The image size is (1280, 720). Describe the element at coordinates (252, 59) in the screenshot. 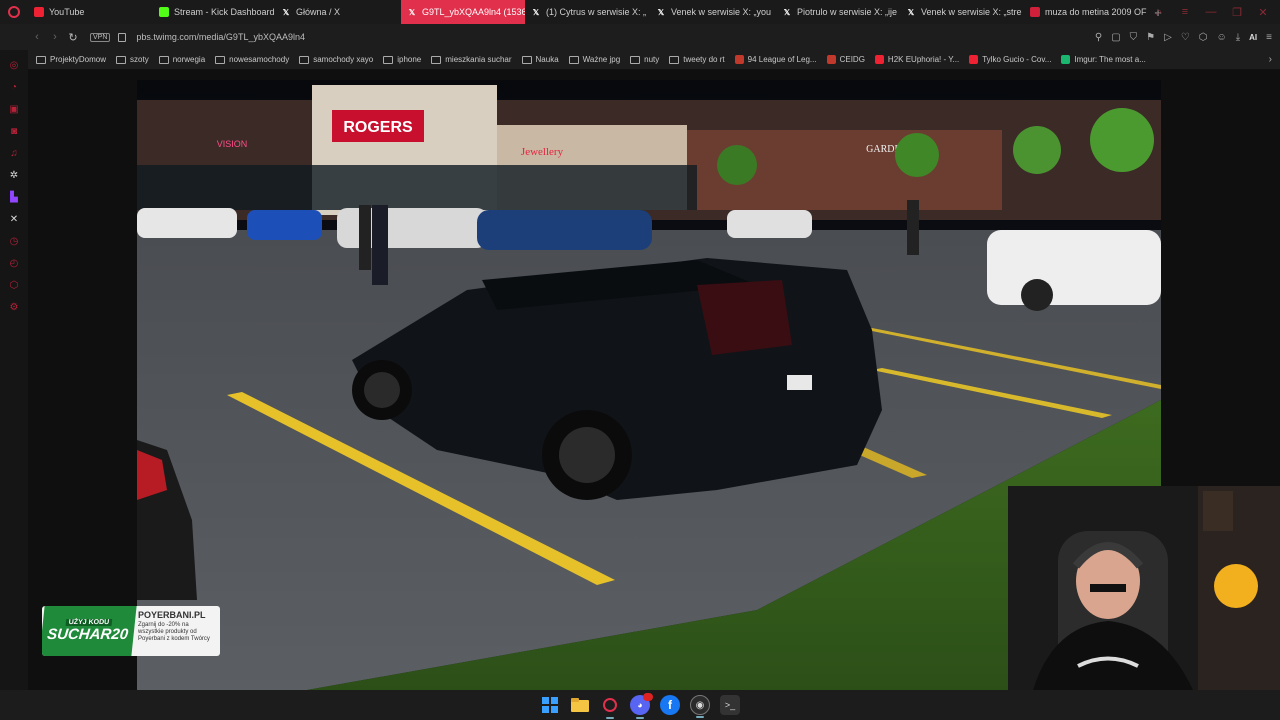

I see `bookmark-item: nowesamochody` at that location.